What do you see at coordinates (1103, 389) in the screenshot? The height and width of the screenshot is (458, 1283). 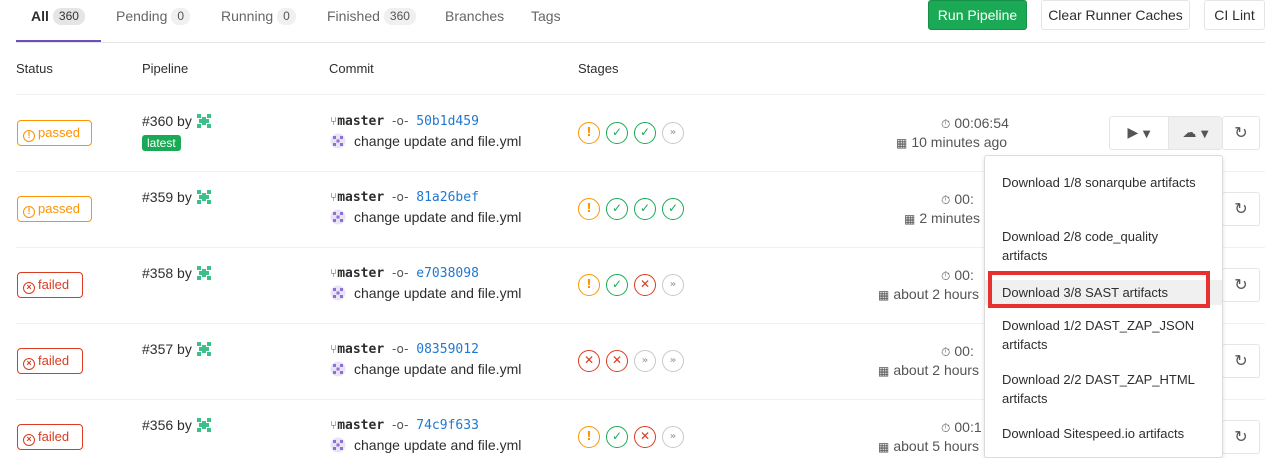 I see `artifact-item-dast-zap-html: Download 2/2 DAST_ZAP_HTML artifacts` at bounding box center [1103, 389].